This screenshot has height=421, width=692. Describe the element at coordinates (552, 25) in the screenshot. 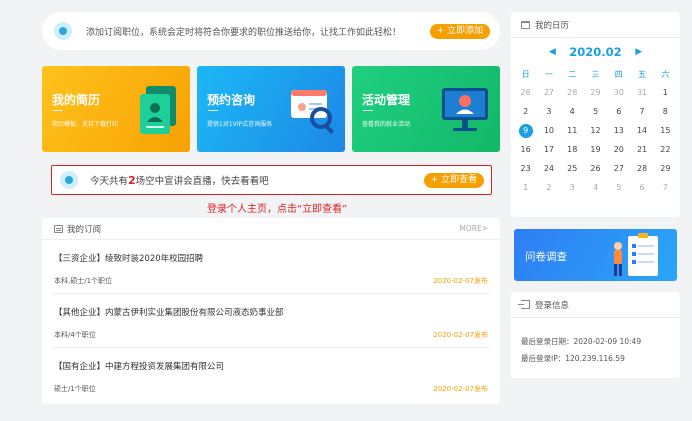

I see `calendar-title: 我的日历` at that location.